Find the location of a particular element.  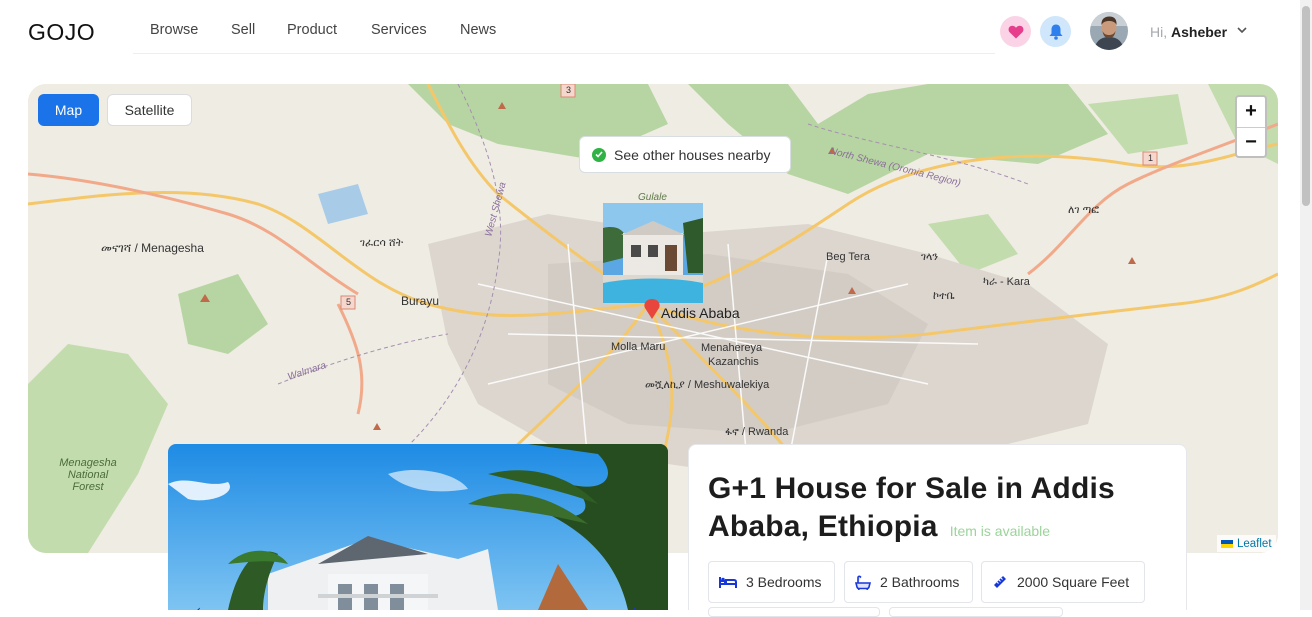

nav-services: Services is located at coordinates (399, 30).